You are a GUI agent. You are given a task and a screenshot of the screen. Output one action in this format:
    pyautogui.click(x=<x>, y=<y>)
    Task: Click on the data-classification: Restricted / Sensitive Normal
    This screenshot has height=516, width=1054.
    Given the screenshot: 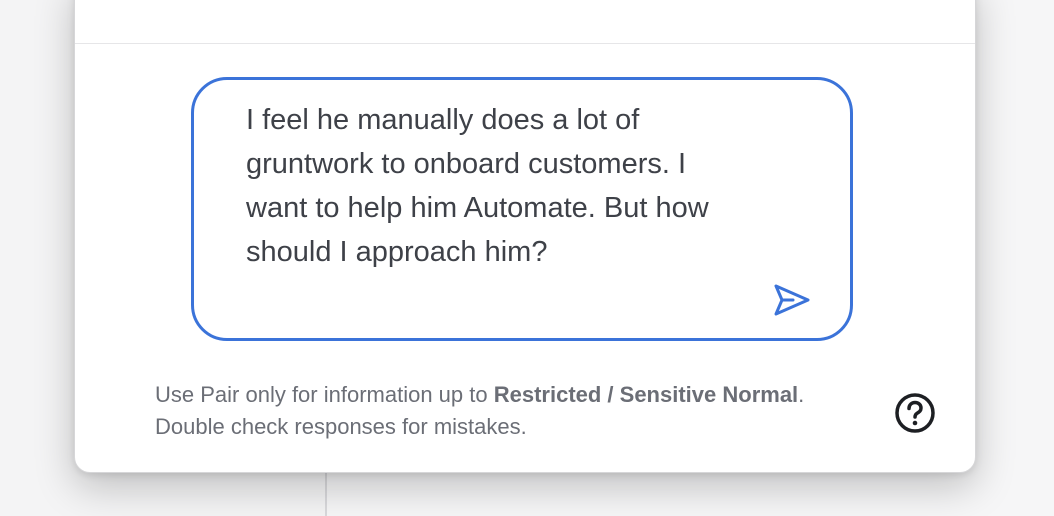 What is the action you would take?
    pyautogui.click(x=646, y=394)
    